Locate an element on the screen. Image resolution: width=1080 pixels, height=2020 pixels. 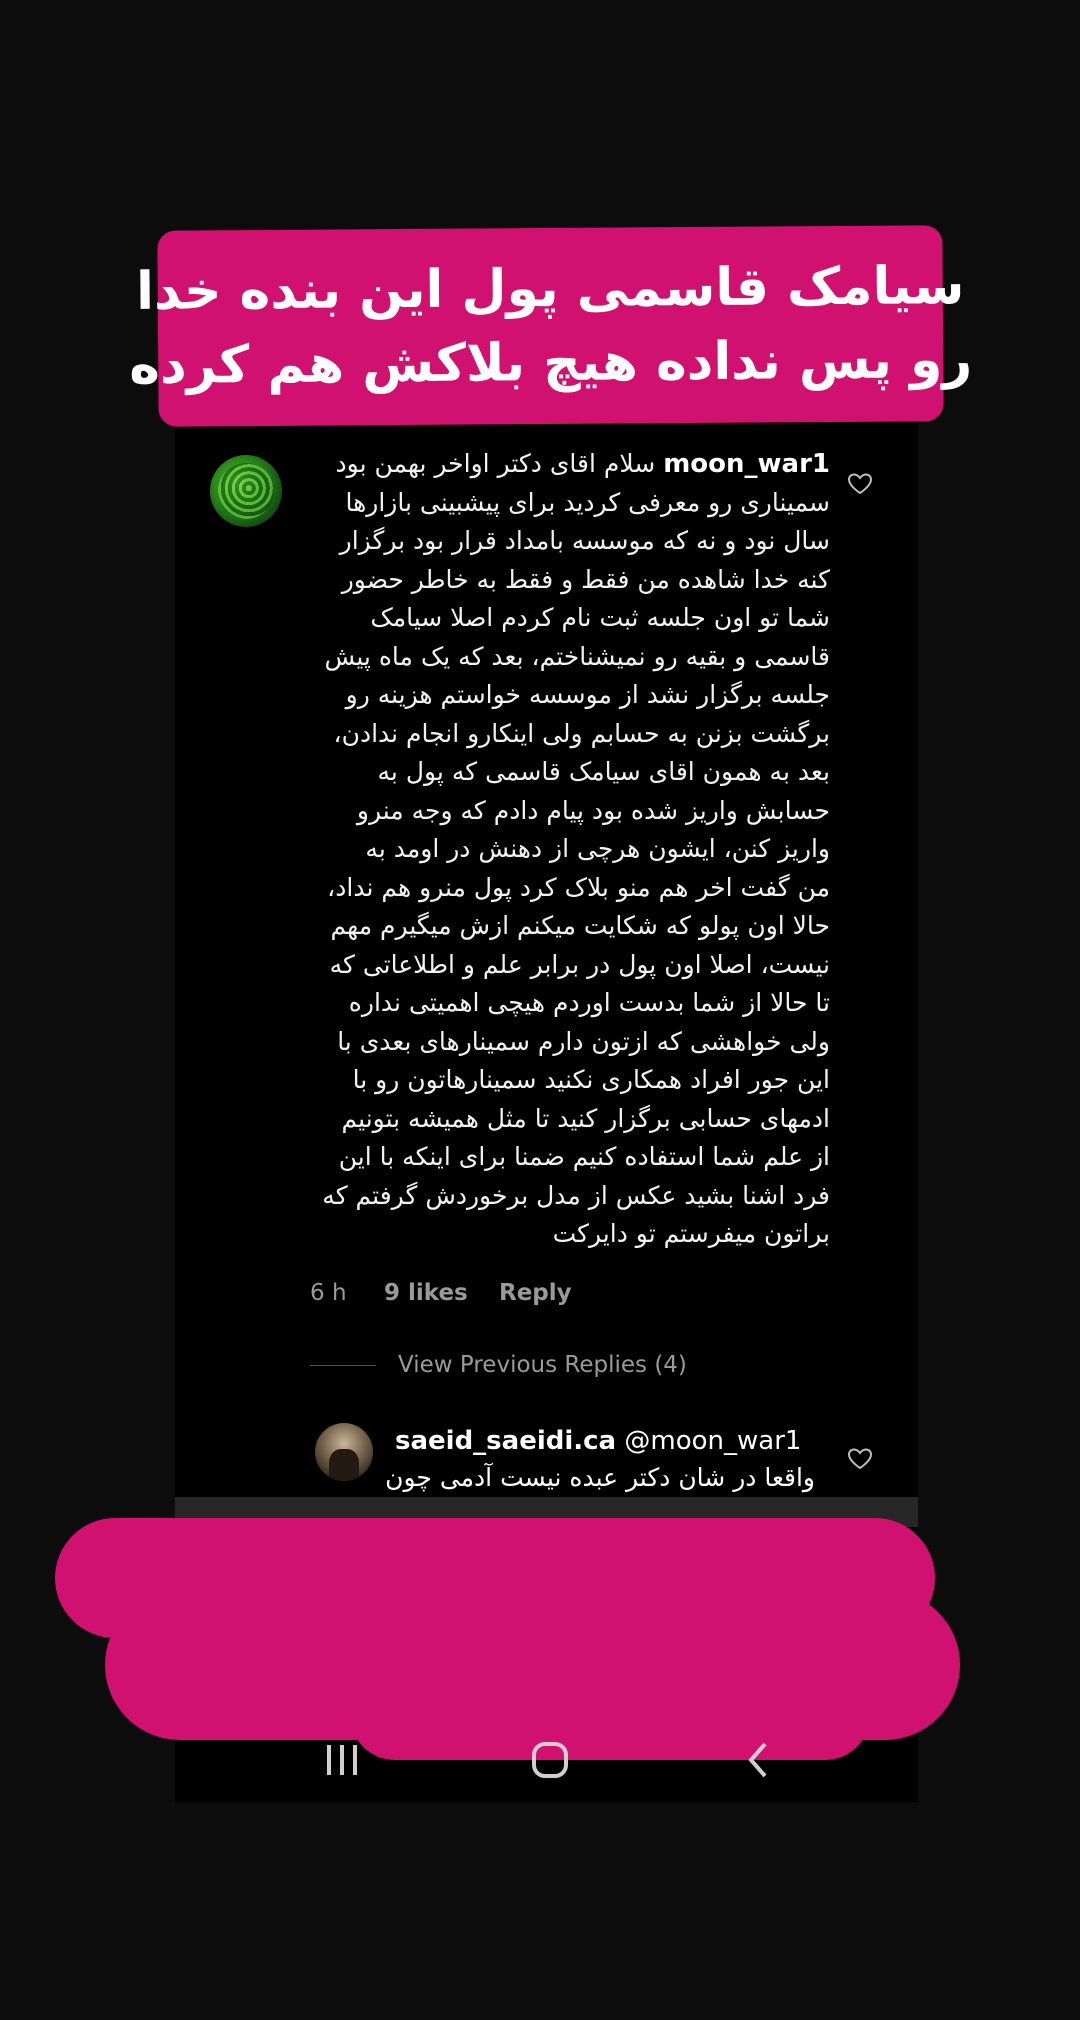
likes-count: 9 likes is located at coordinates (441, 1293).